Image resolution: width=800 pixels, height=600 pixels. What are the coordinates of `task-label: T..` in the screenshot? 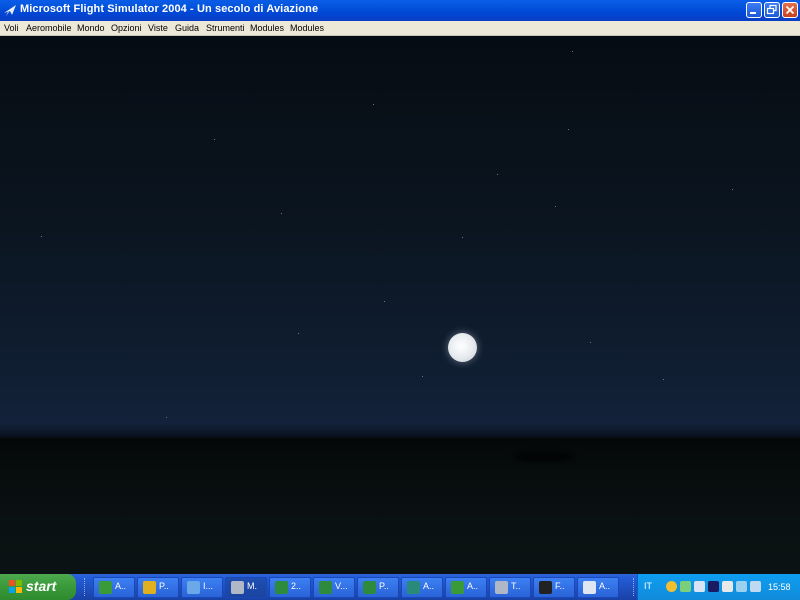 It's located at (516, 586).